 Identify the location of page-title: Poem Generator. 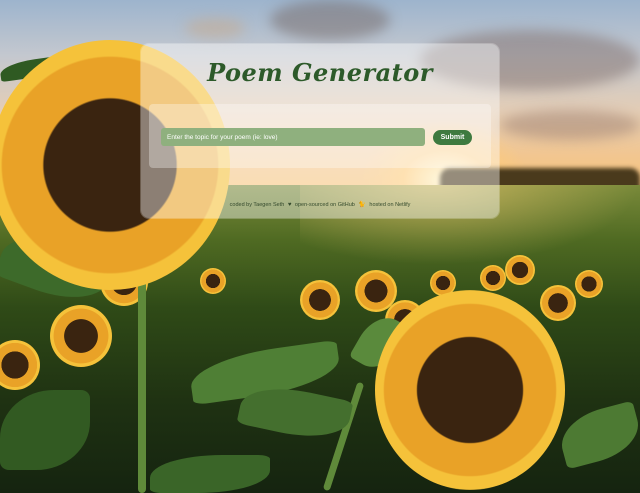
(320, 72).